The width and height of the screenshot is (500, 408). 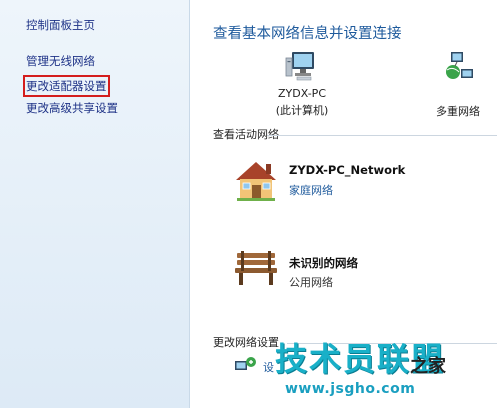 What do you see at coordinates (323, 263) in the screenshot?
I see `network-name-unidentified: 未识别的网络` at bounding box center [323, 263].